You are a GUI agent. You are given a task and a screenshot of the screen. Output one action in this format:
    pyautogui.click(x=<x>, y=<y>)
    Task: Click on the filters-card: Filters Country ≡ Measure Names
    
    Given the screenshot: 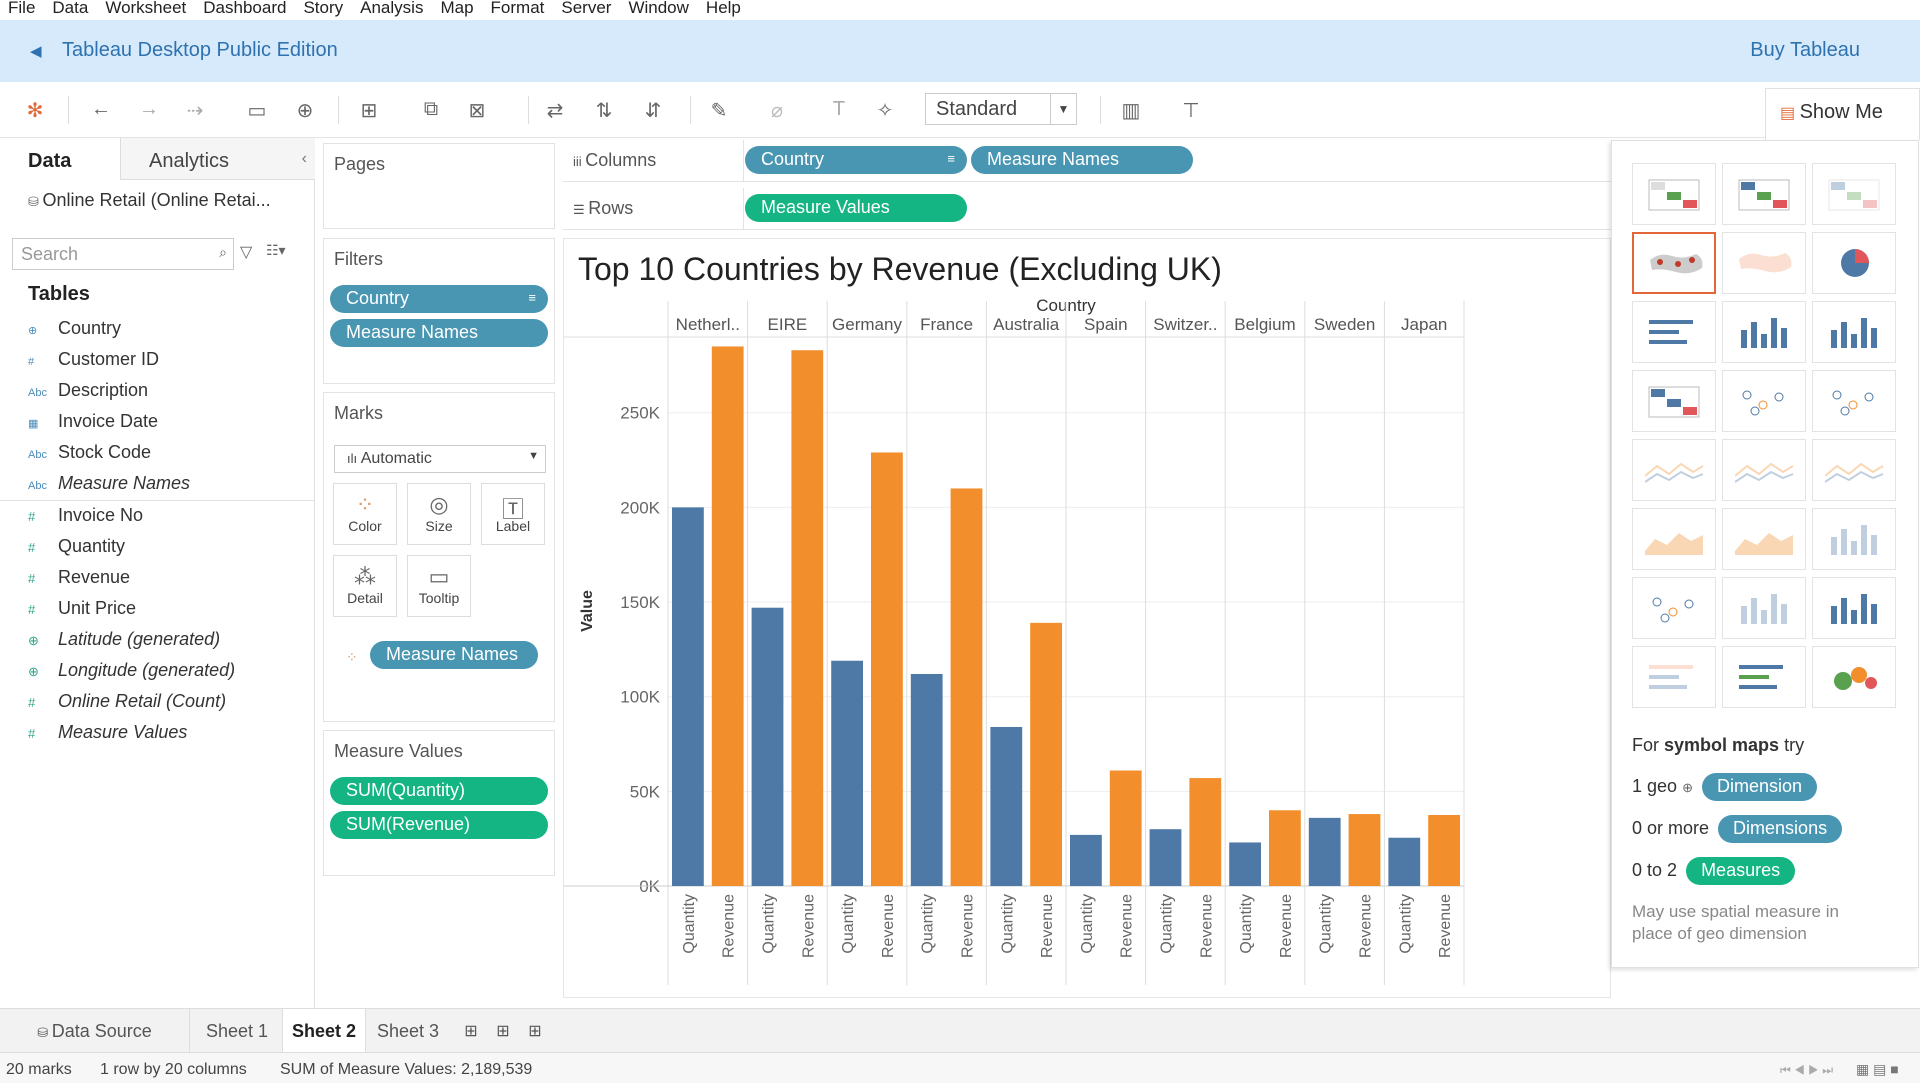 What is the action you would take?
    pyautogui.click(x=439, y=311)
    